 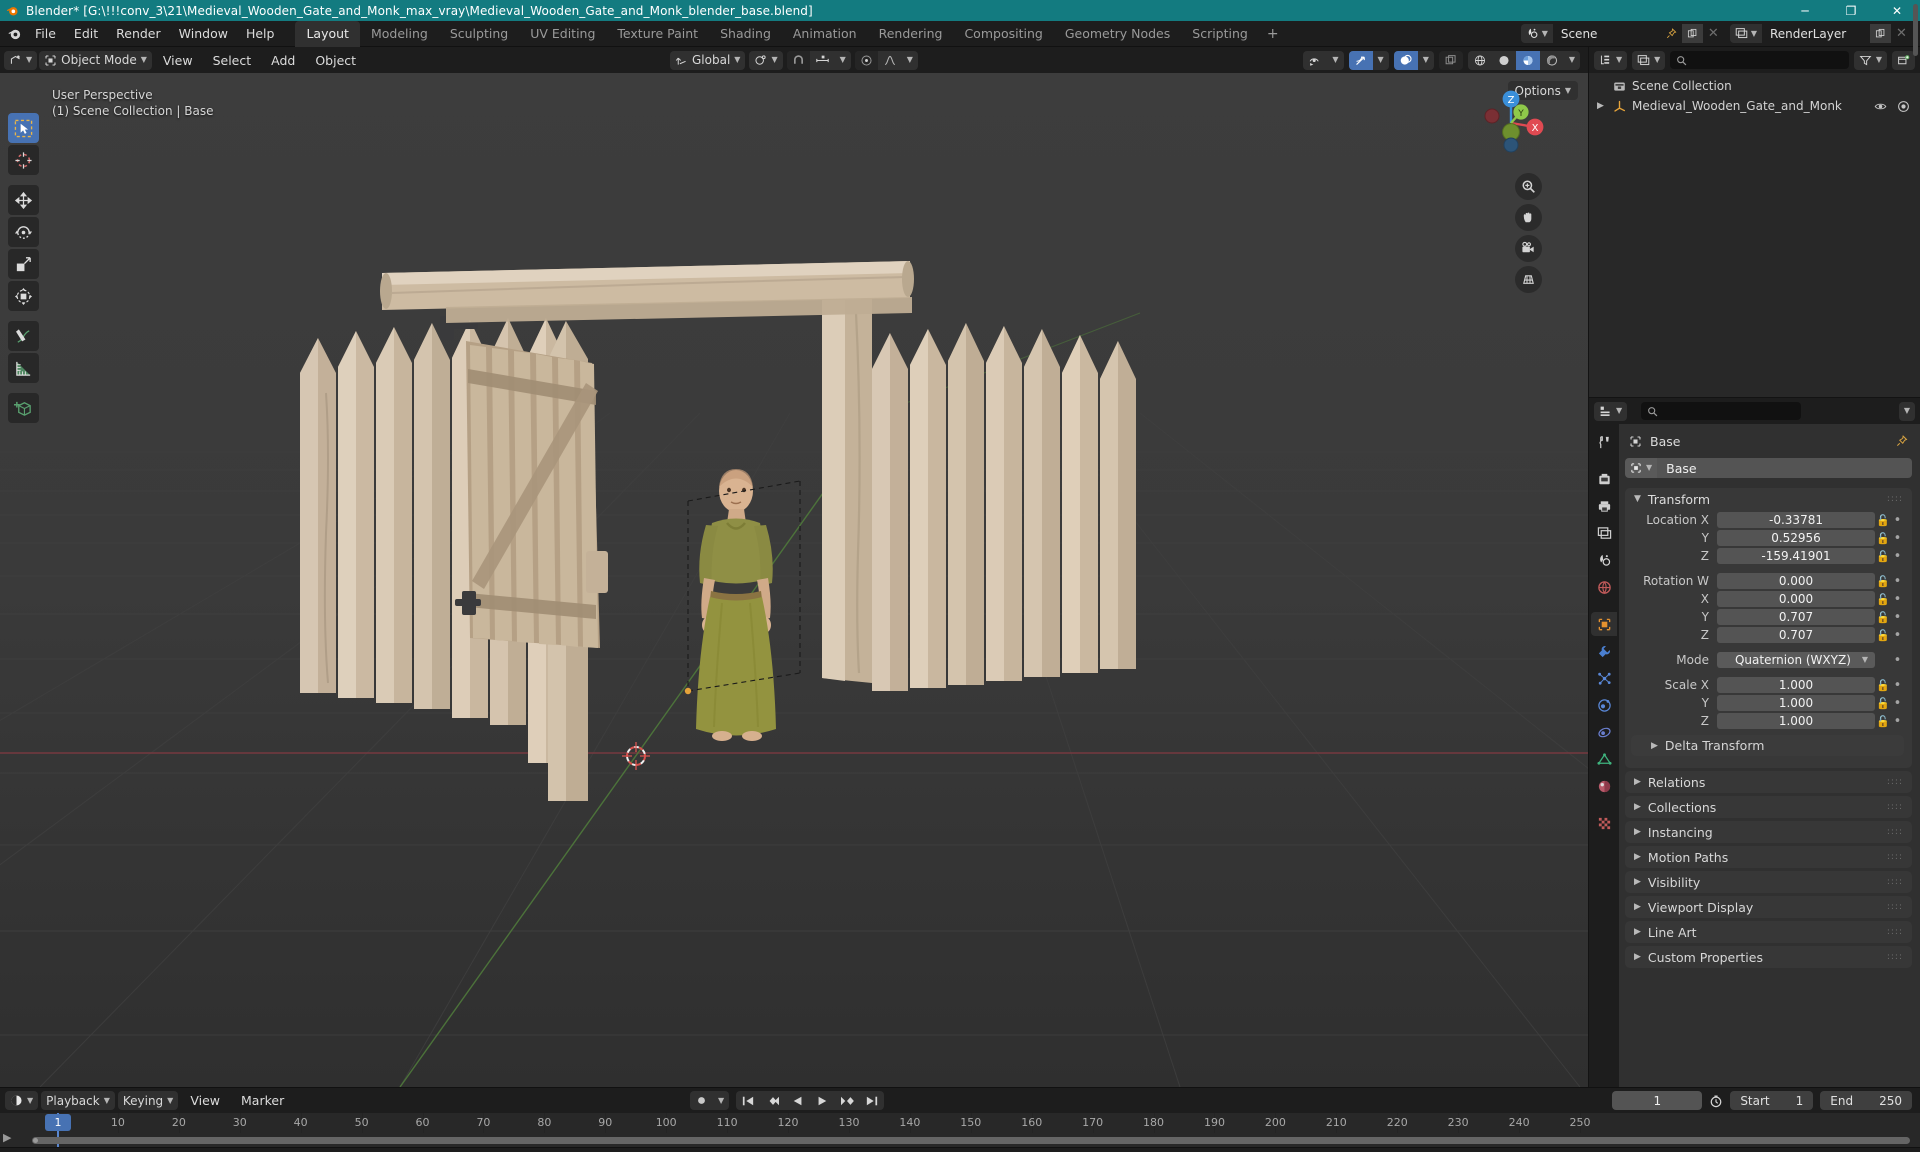 What do you see at coordinates (1641, 468) in the screenshot?
I see `object-datablock-icon: ▼` at bounding box center [1641, 468].